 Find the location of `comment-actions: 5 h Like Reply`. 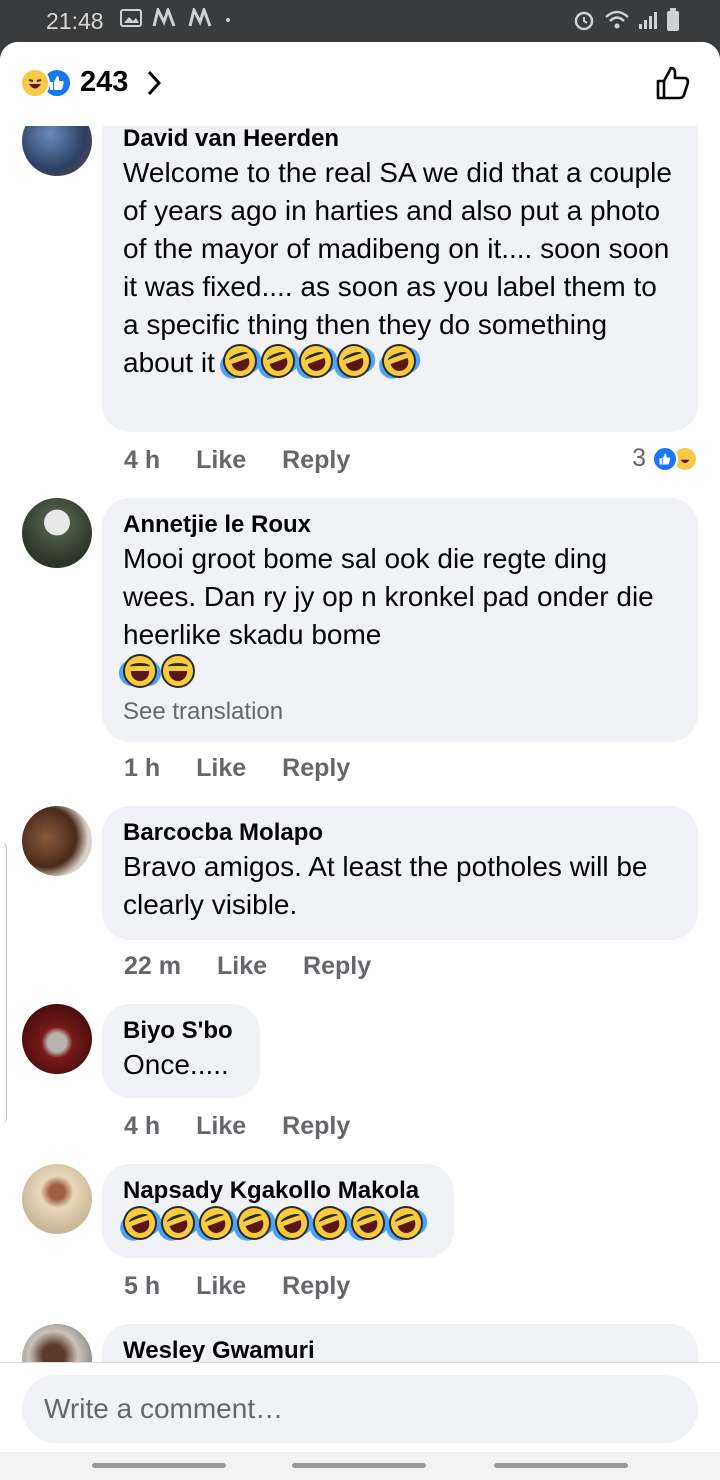

comment-actions: 5 h Like Reply is located at coordinates (237, 1286).